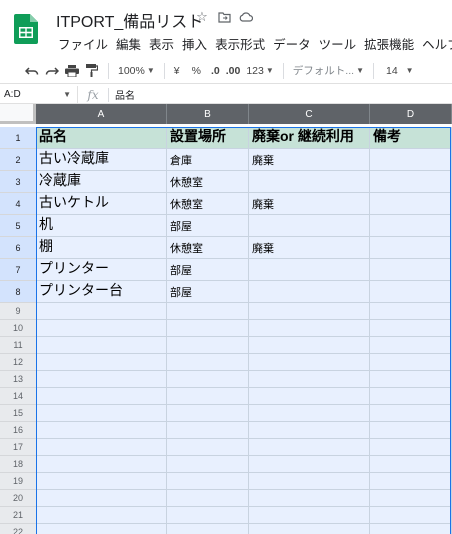 The image size is (452, 534). Describe the element at coordinates (101, 292) in the screenshot. I see `table-cell: プリンター台` at that location.